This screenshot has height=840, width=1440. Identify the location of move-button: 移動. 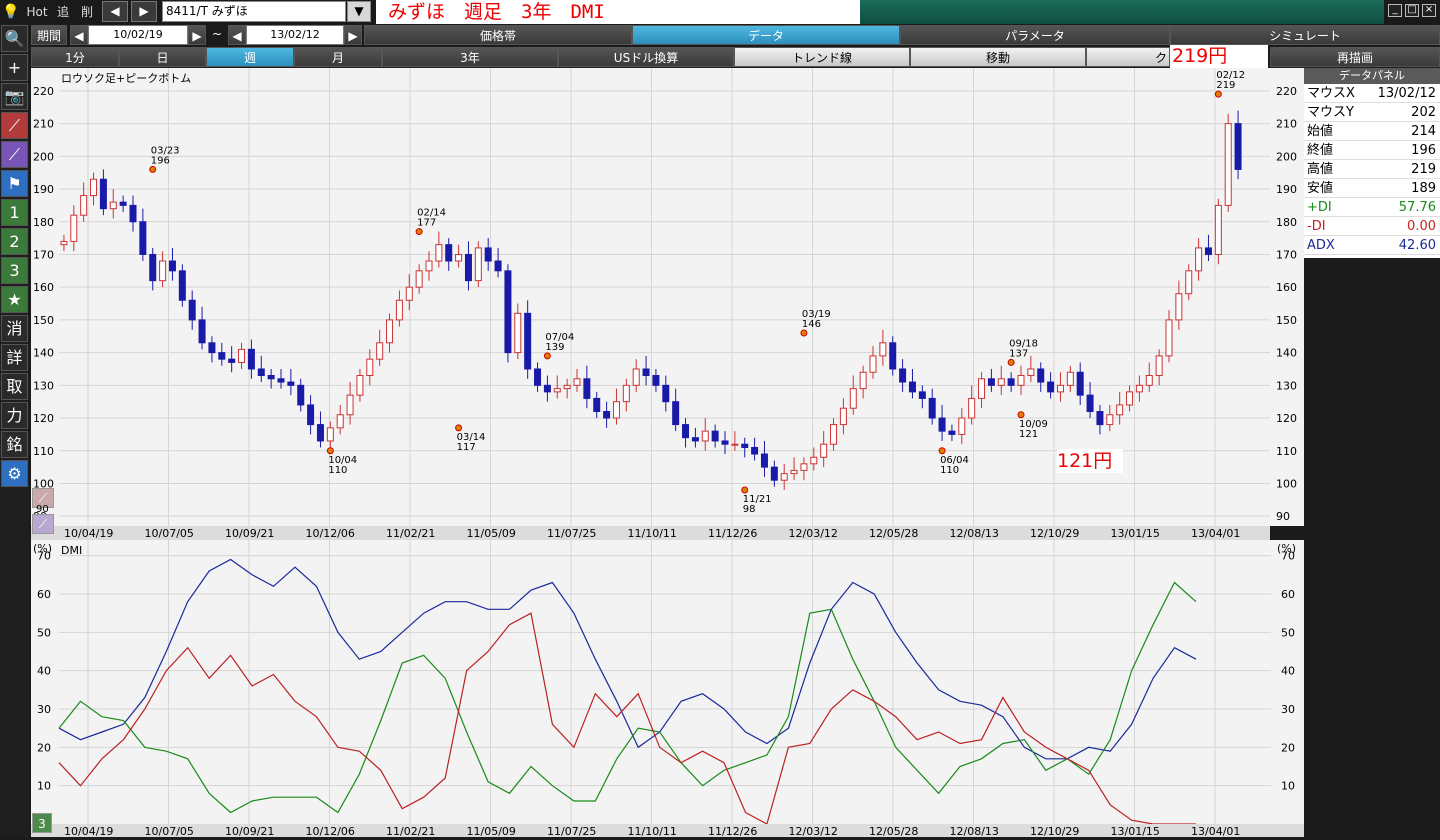
(998, 57).